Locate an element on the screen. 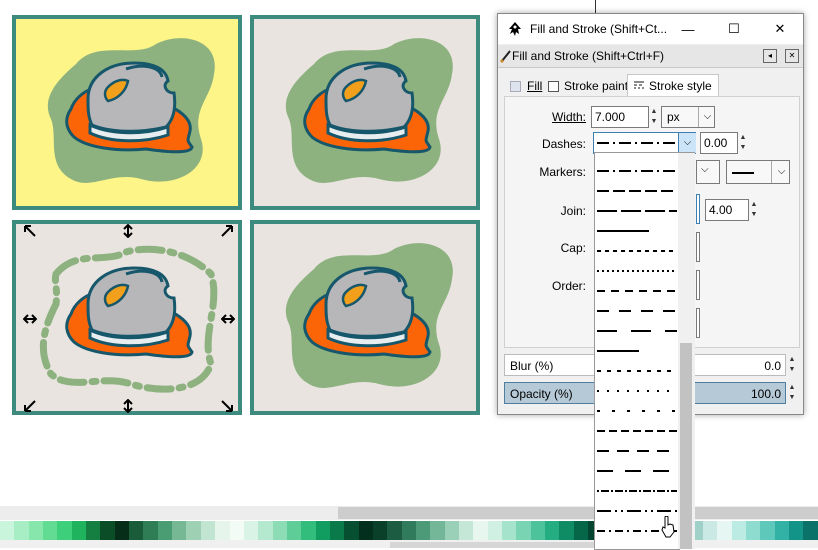 This screenshot has height=550, width=818. panel-close-button: ✕ is located at coordinates (792, 56).